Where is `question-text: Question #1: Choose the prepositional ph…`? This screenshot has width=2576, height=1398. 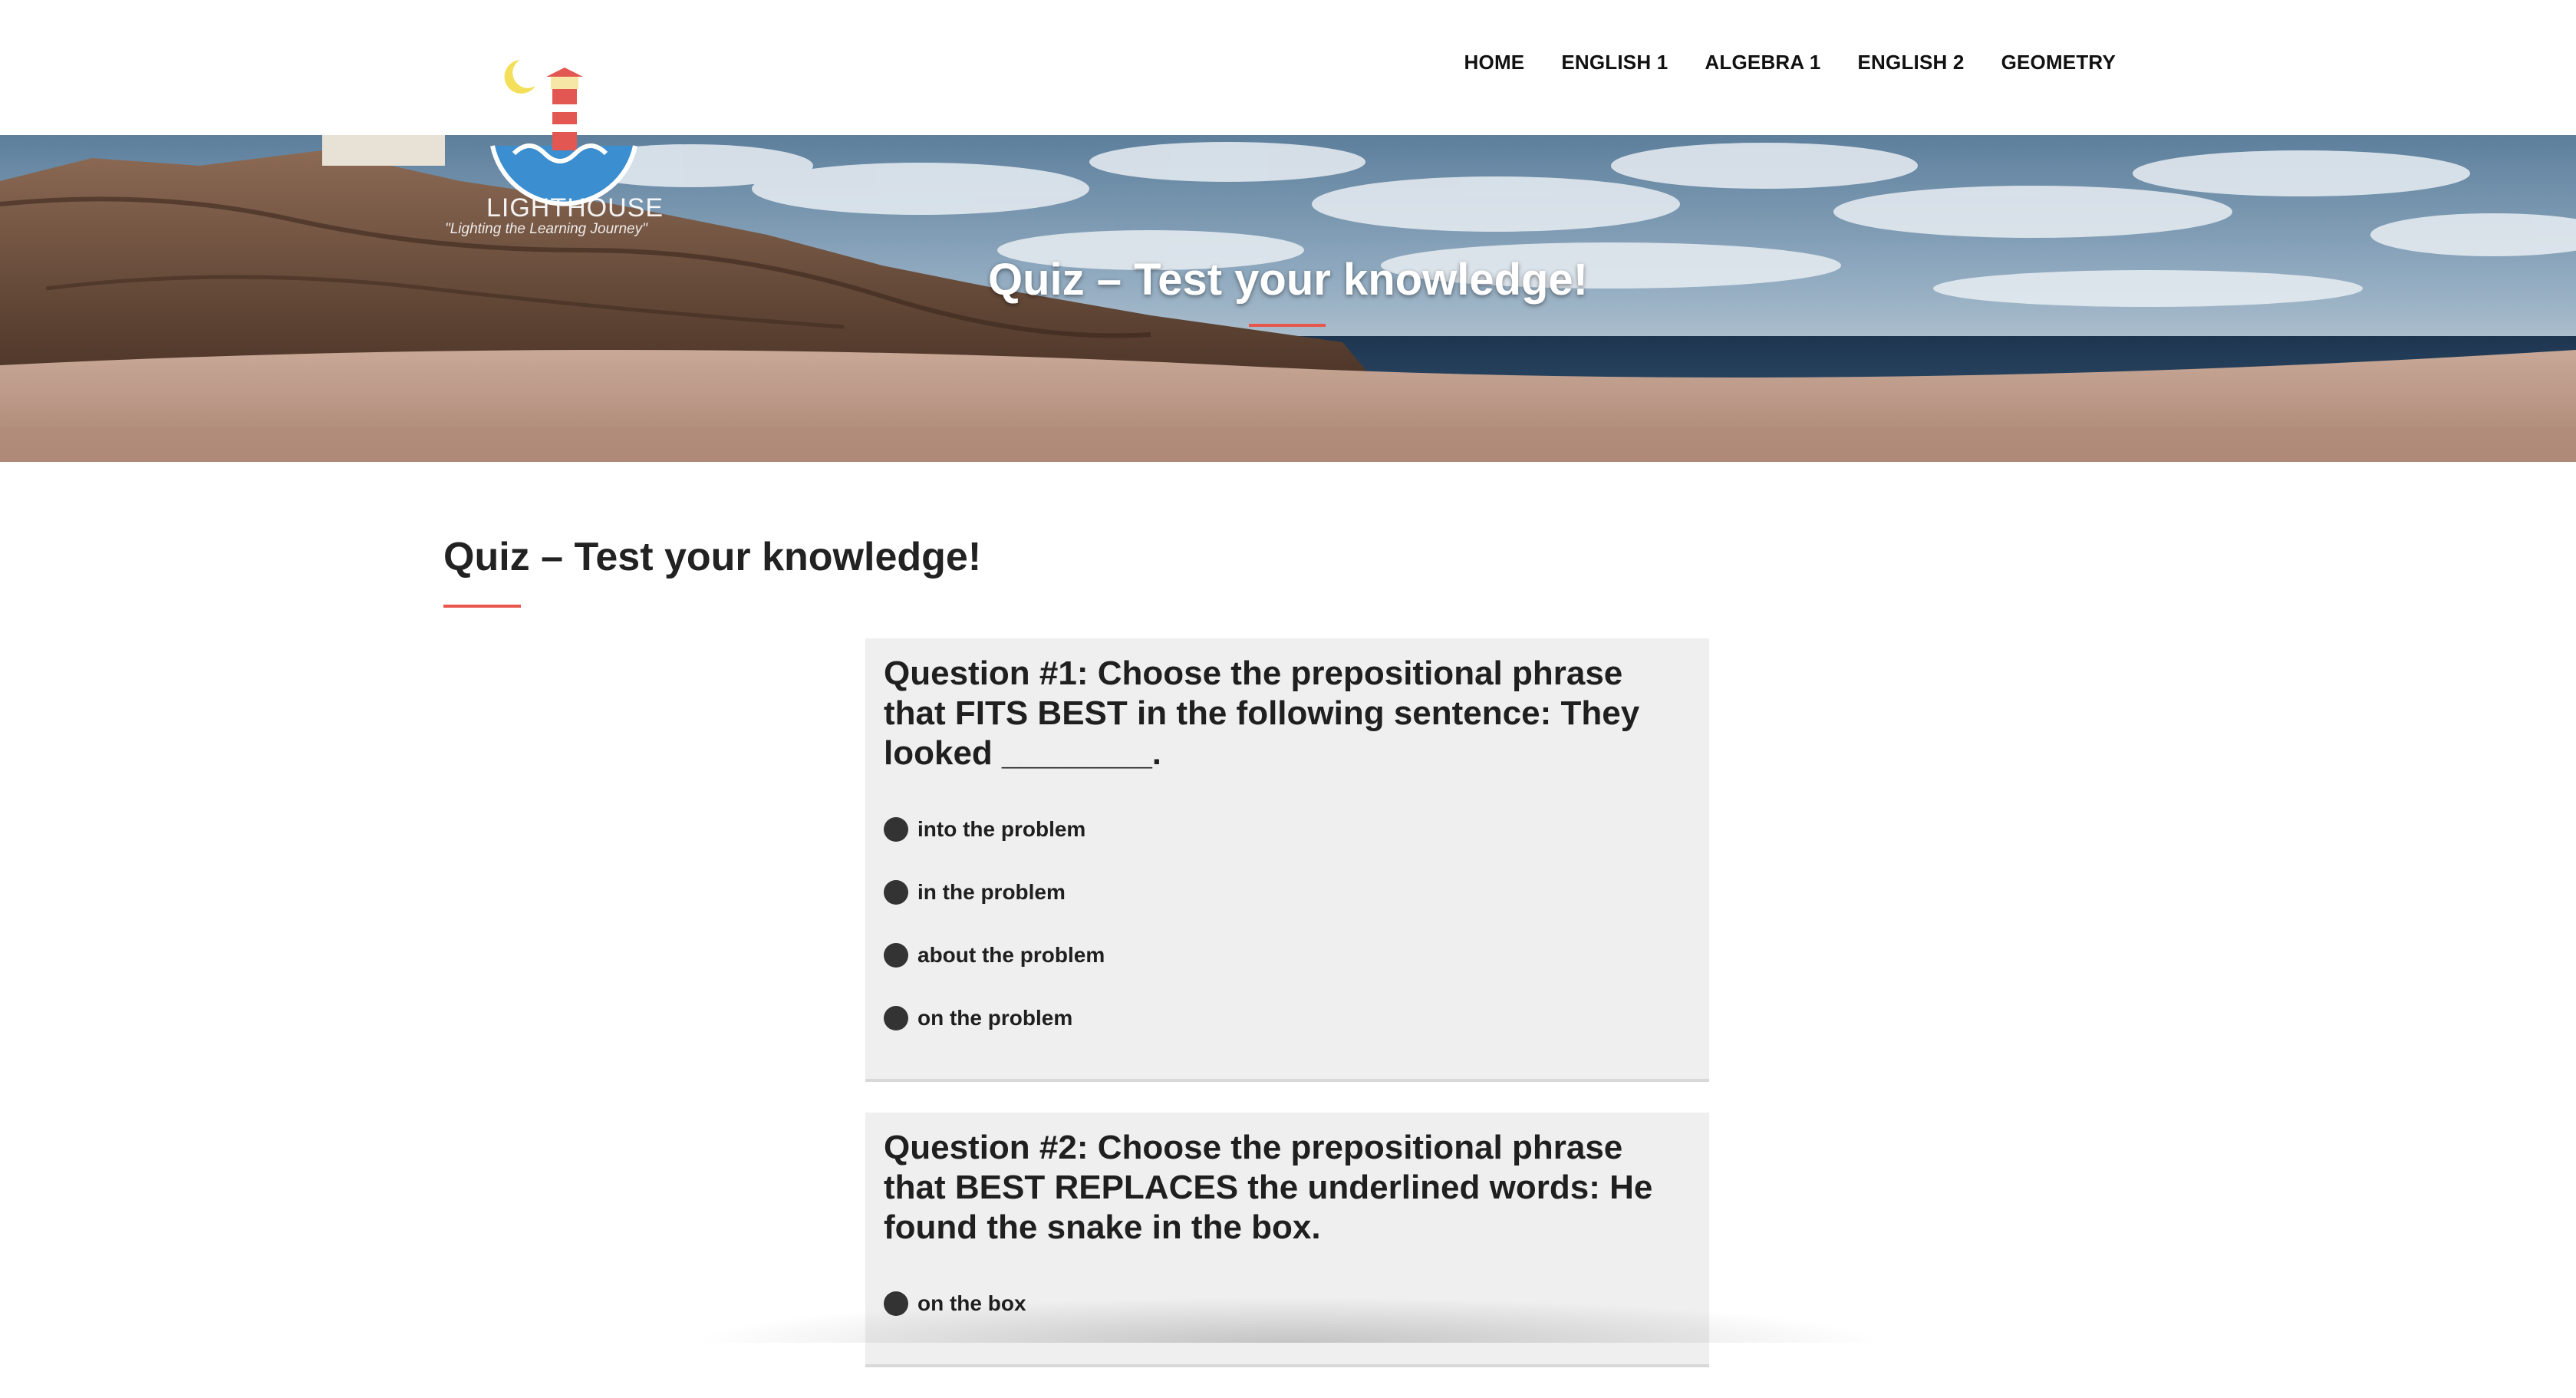
question-text: Question #1: Choose the prepositional ph… is located at coordinates (1262, 713).